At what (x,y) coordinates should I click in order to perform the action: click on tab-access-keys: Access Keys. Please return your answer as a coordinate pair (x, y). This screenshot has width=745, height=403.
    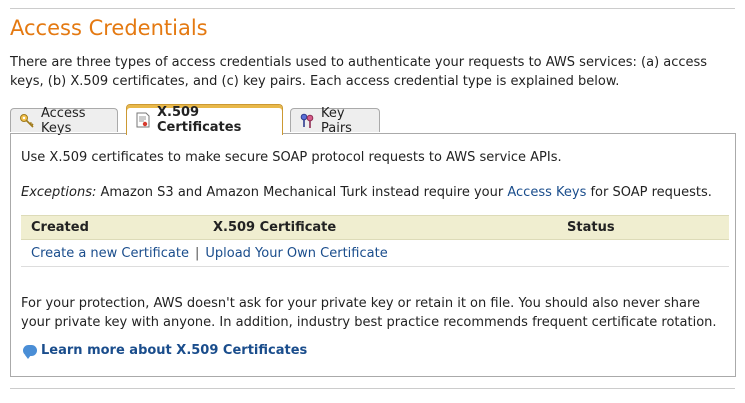
    Looking at the image, I should click on (64, 121).